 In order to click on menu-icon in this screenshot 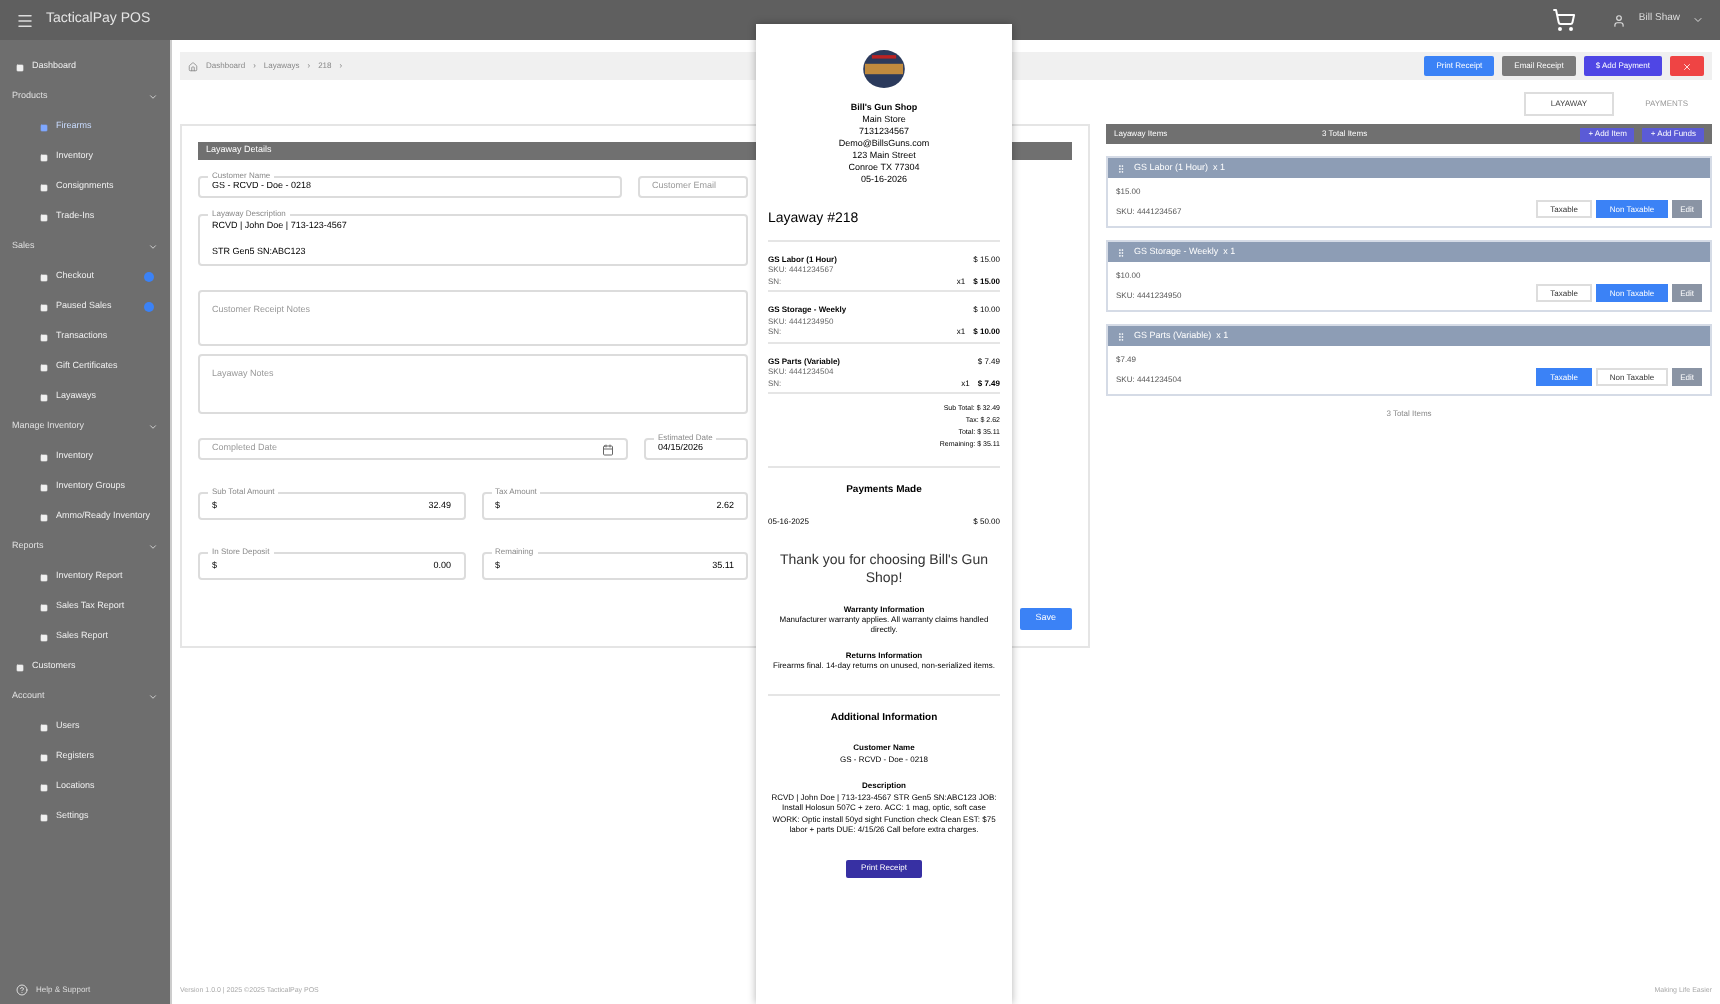, I will do `click(25, 20)`.